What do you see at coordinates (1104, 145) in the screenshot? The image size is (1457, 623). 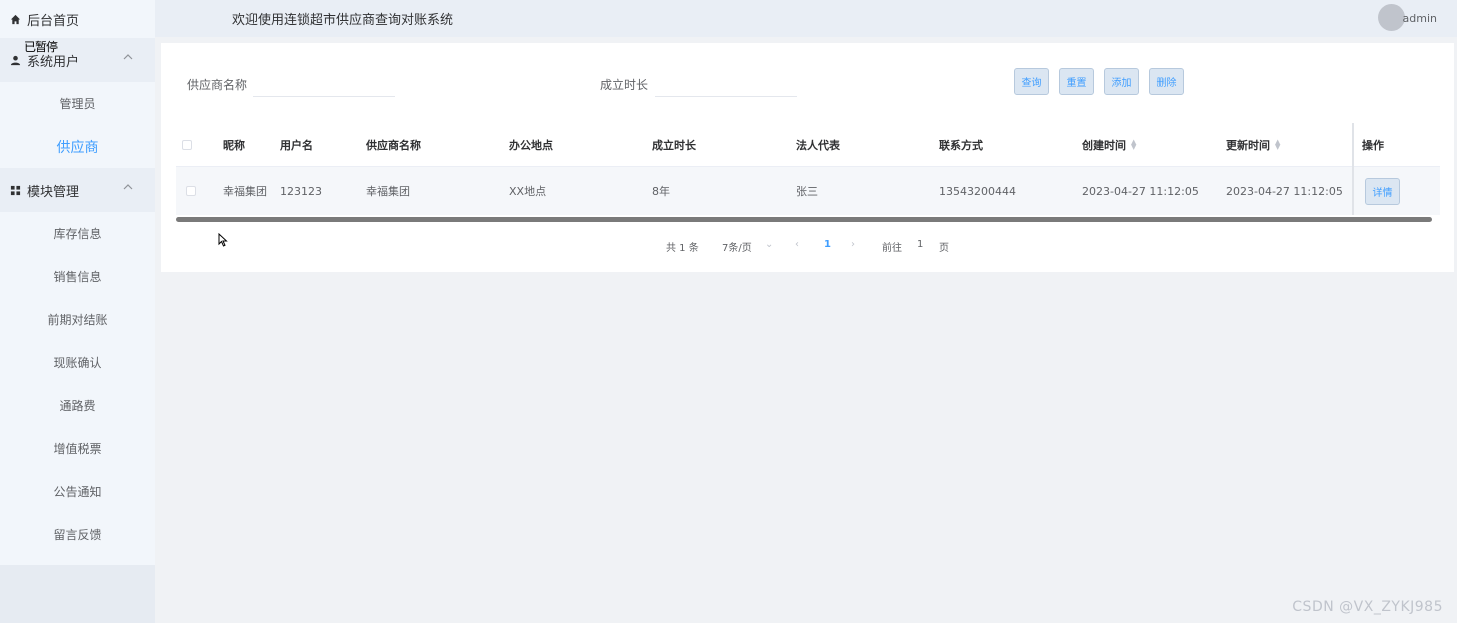 I see `column-header-label: 创建时间` at bounding box center [1104, 145].